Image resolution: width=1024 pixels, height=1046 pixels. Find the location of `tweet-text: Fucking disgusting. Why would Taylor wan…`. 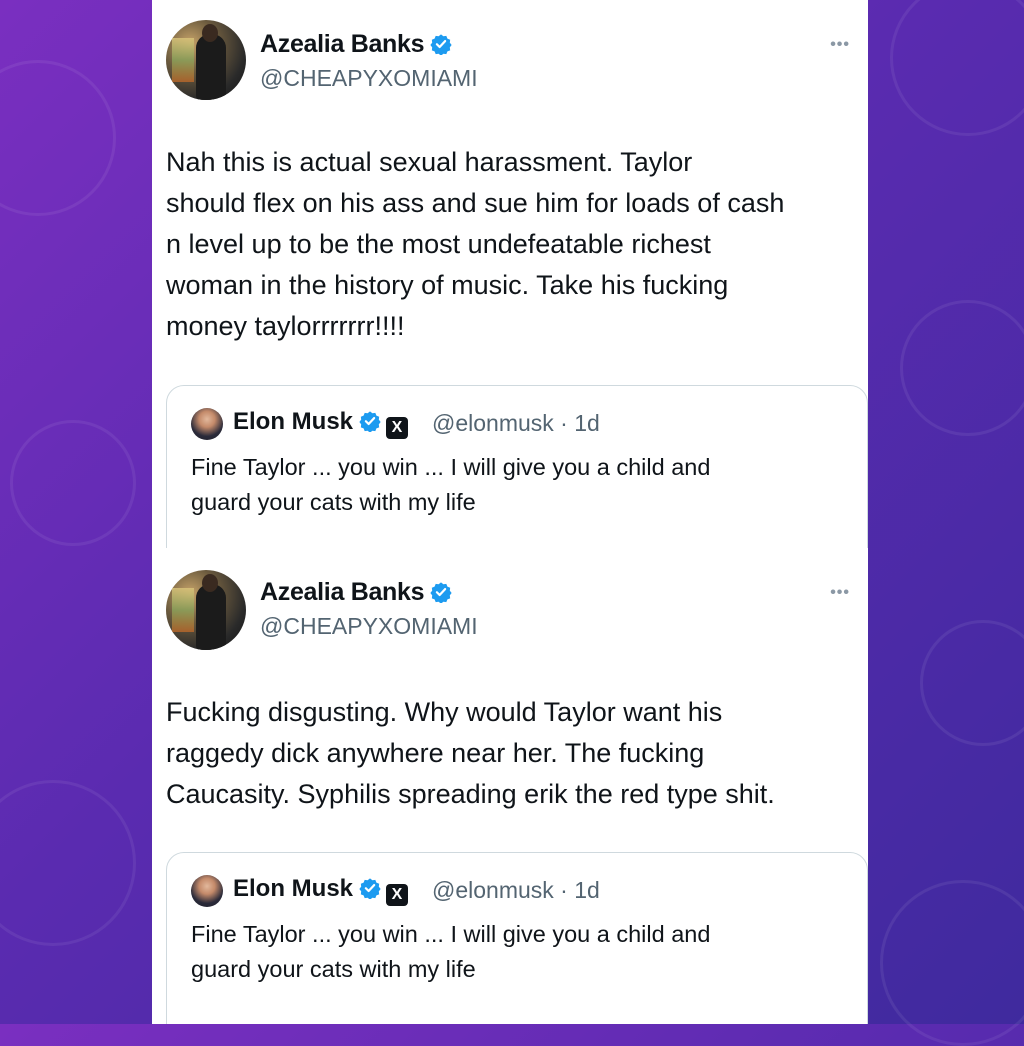

tweet-text: Fucking disgusting. Why would Taylor wan… is located at coordinates (470, 753).